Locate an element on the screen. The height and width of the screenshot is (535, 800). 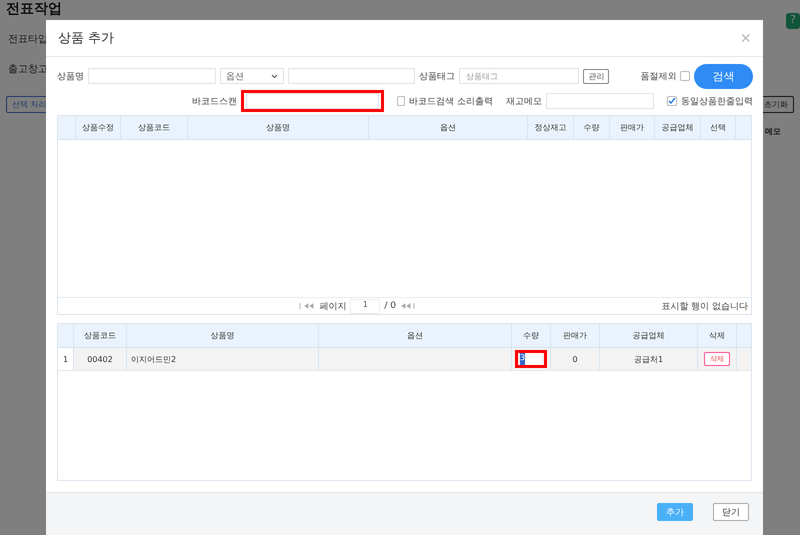
close-dialog-button: 닫기 is located at coordinates (731, 512).